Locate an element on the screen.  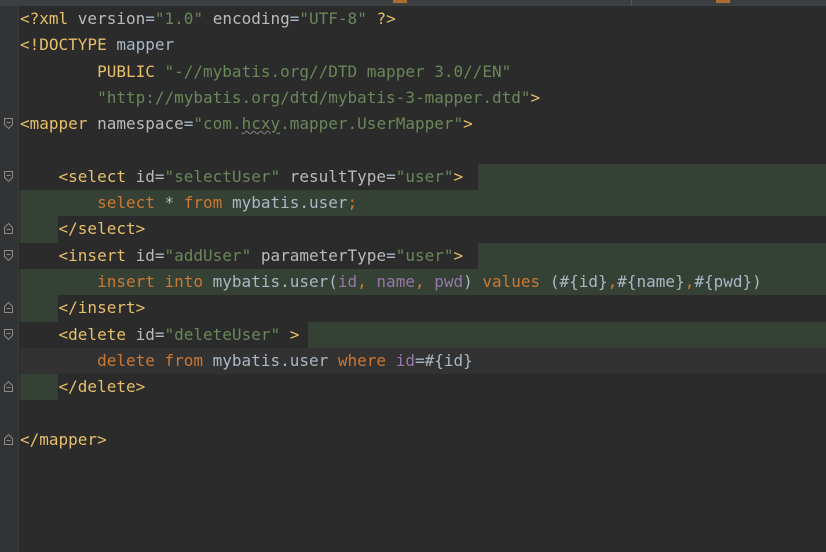
code-token: from is located at coordinates (207, 203).